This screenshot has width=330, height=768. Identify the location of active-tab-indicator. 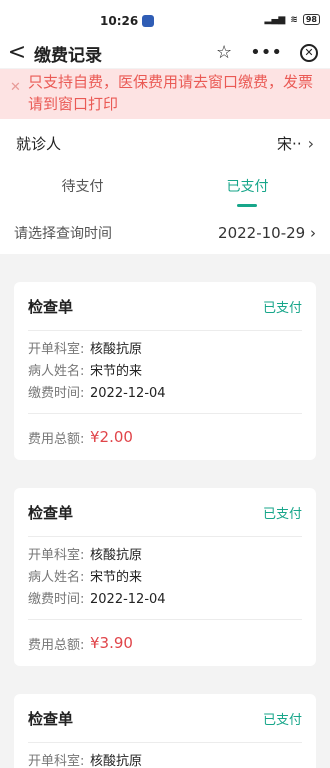
(247, 205).